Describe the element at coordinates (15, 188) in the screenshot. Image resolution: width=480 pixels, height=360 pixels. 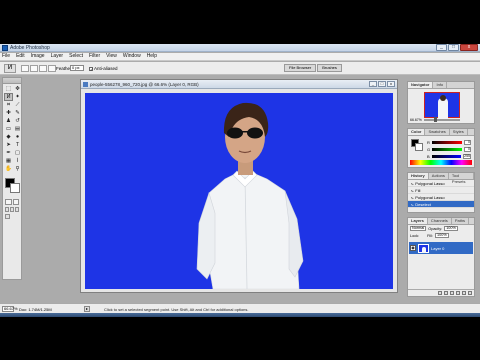
I see `background-color-swatch` at that location.